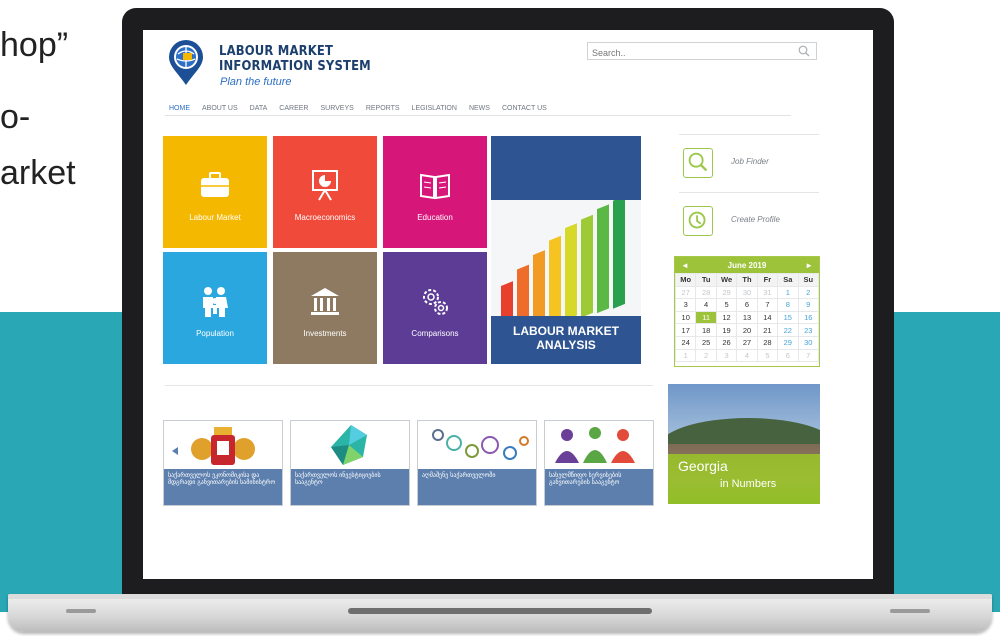 Image resolution: width=1000 pixels, height=636 pixels. Describe the element at coordinates (726, 330) in the screenshot. I see `calendar-day: 19` at that location.